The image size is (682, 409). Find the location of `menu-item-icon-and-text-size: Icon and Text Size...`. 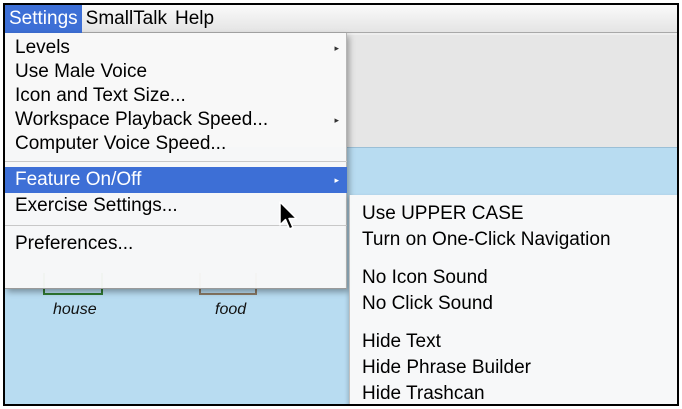

menu-item-icon-and-text-size: Icon and Text Size... is located at coordinates (176, 96).